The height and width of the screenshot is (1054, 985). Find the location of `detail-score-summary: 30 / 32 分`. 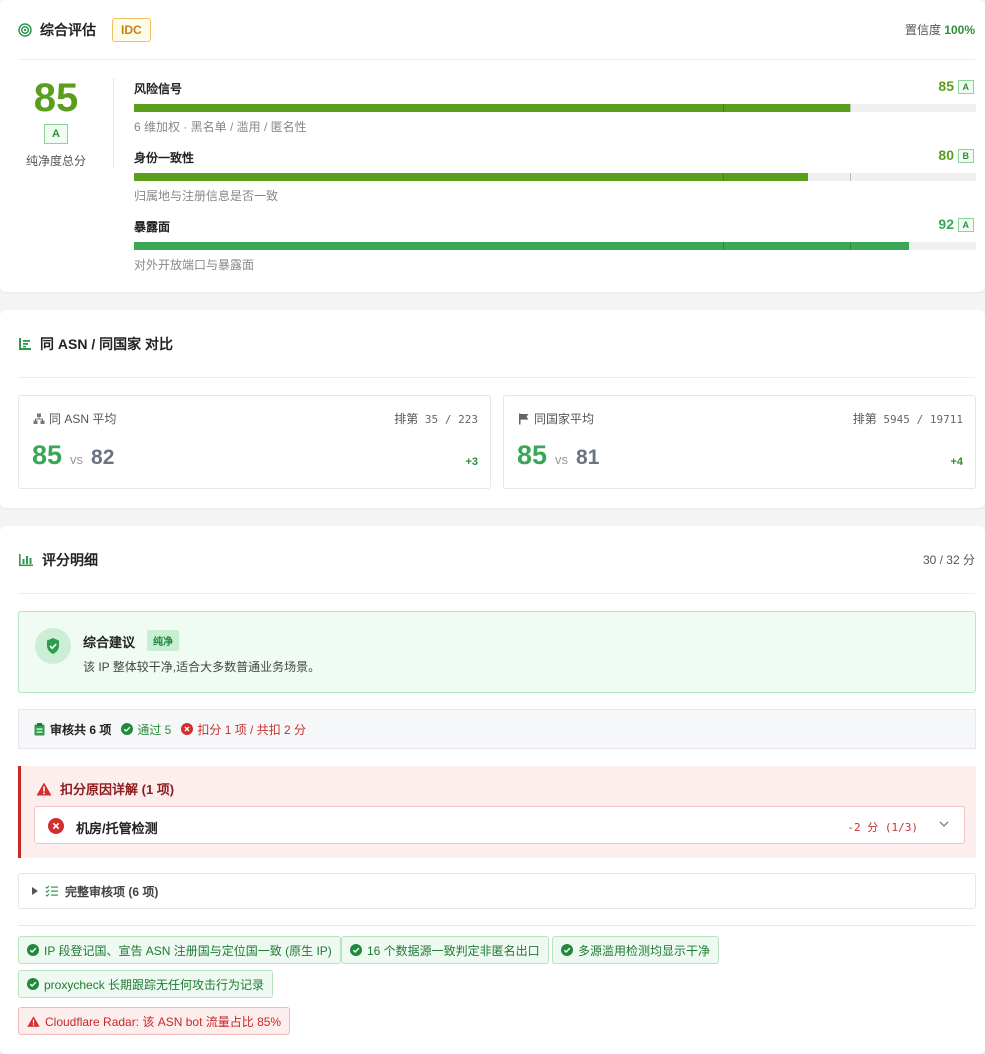

detail-score-summary: 30 / 32 分 is located at coordinates (948, 560).